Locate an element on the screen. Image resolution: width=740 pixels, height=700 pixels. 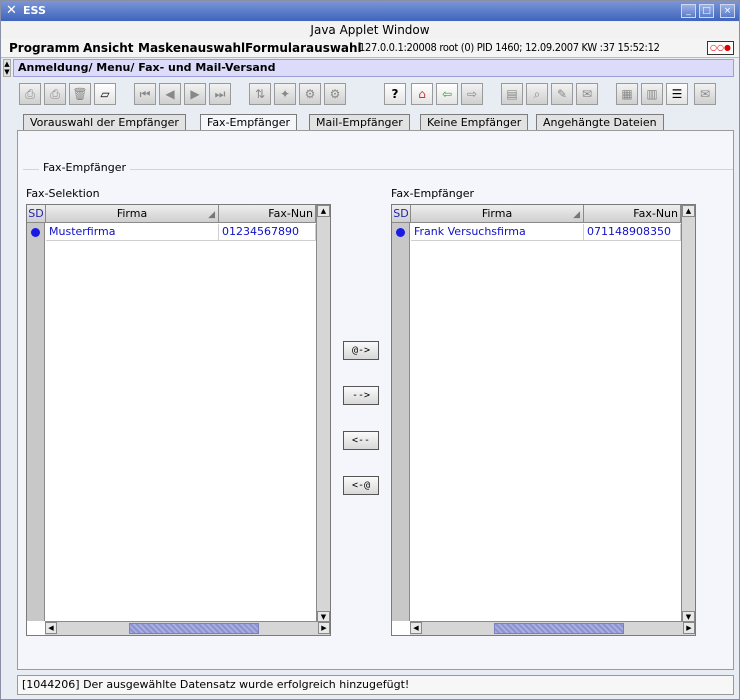
help-icon: ? is located at coordinates (395, 94).